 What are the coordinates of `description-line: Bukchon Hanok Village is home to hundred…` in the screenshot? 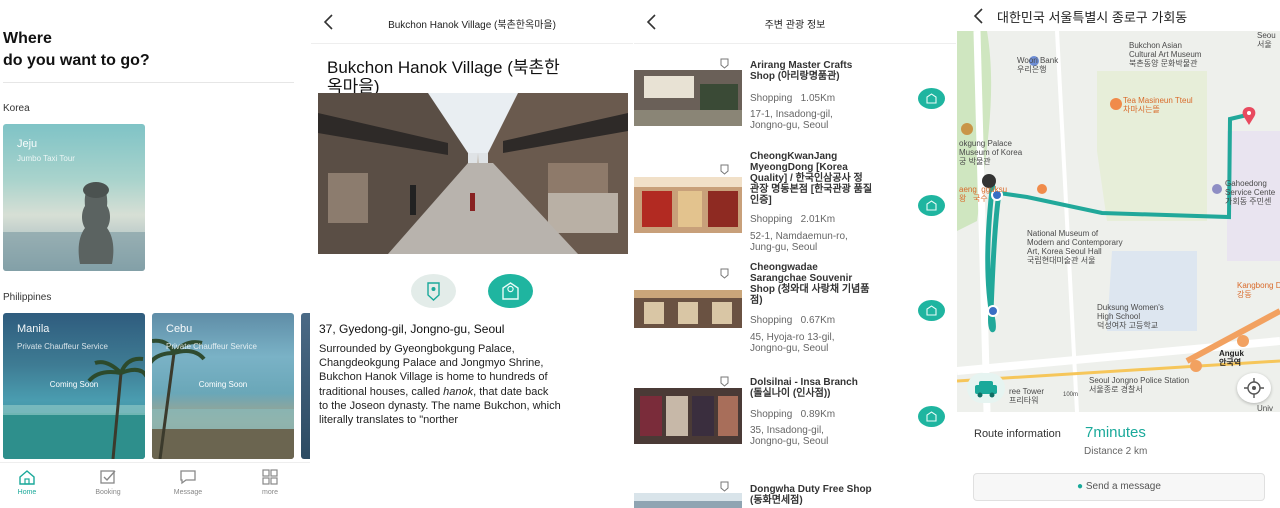 It's located at (433, 377).